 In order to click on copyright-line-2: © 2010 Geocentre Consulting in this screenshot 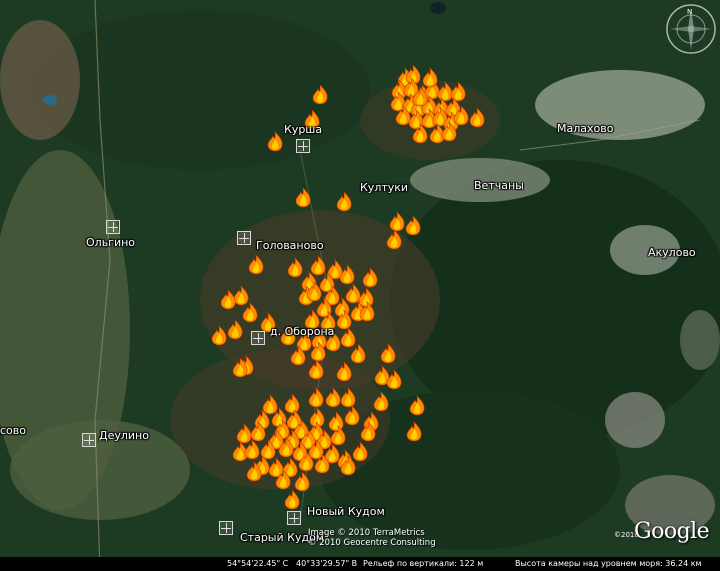, I will do `click(372, 543)`.